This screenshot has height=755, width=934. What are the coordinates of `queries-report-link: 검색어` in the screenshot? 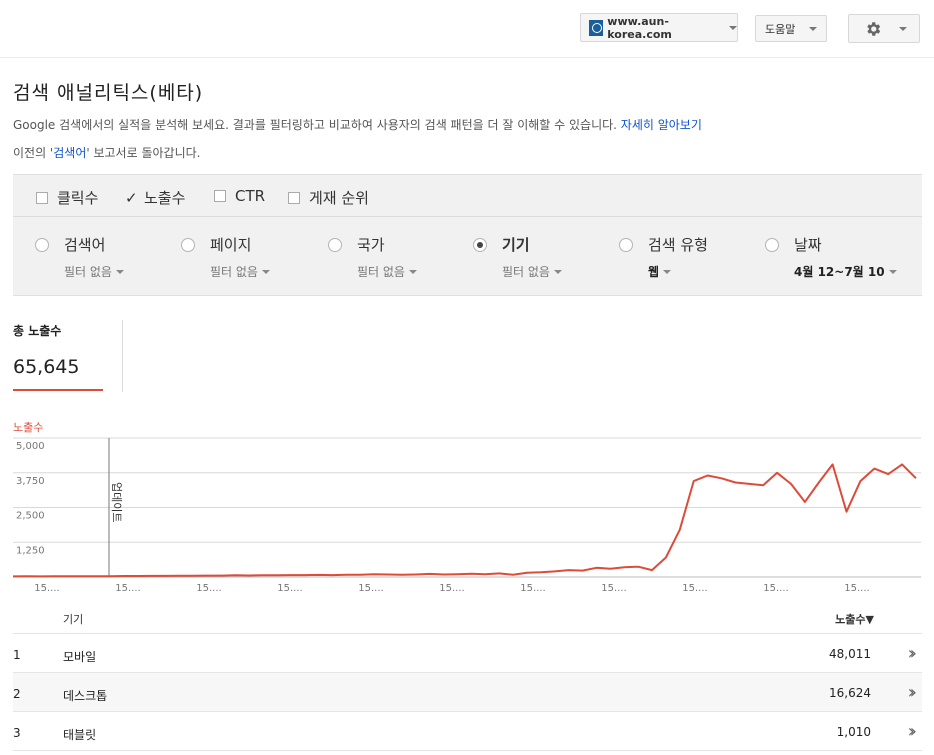 It's located at (69, 153).